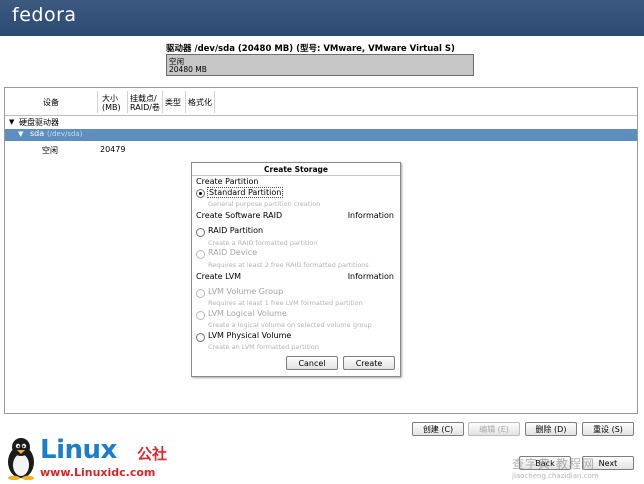 The height and width of the screenshot is (484, 644). I want to click on free-label: 空闲, so click(50, 150).